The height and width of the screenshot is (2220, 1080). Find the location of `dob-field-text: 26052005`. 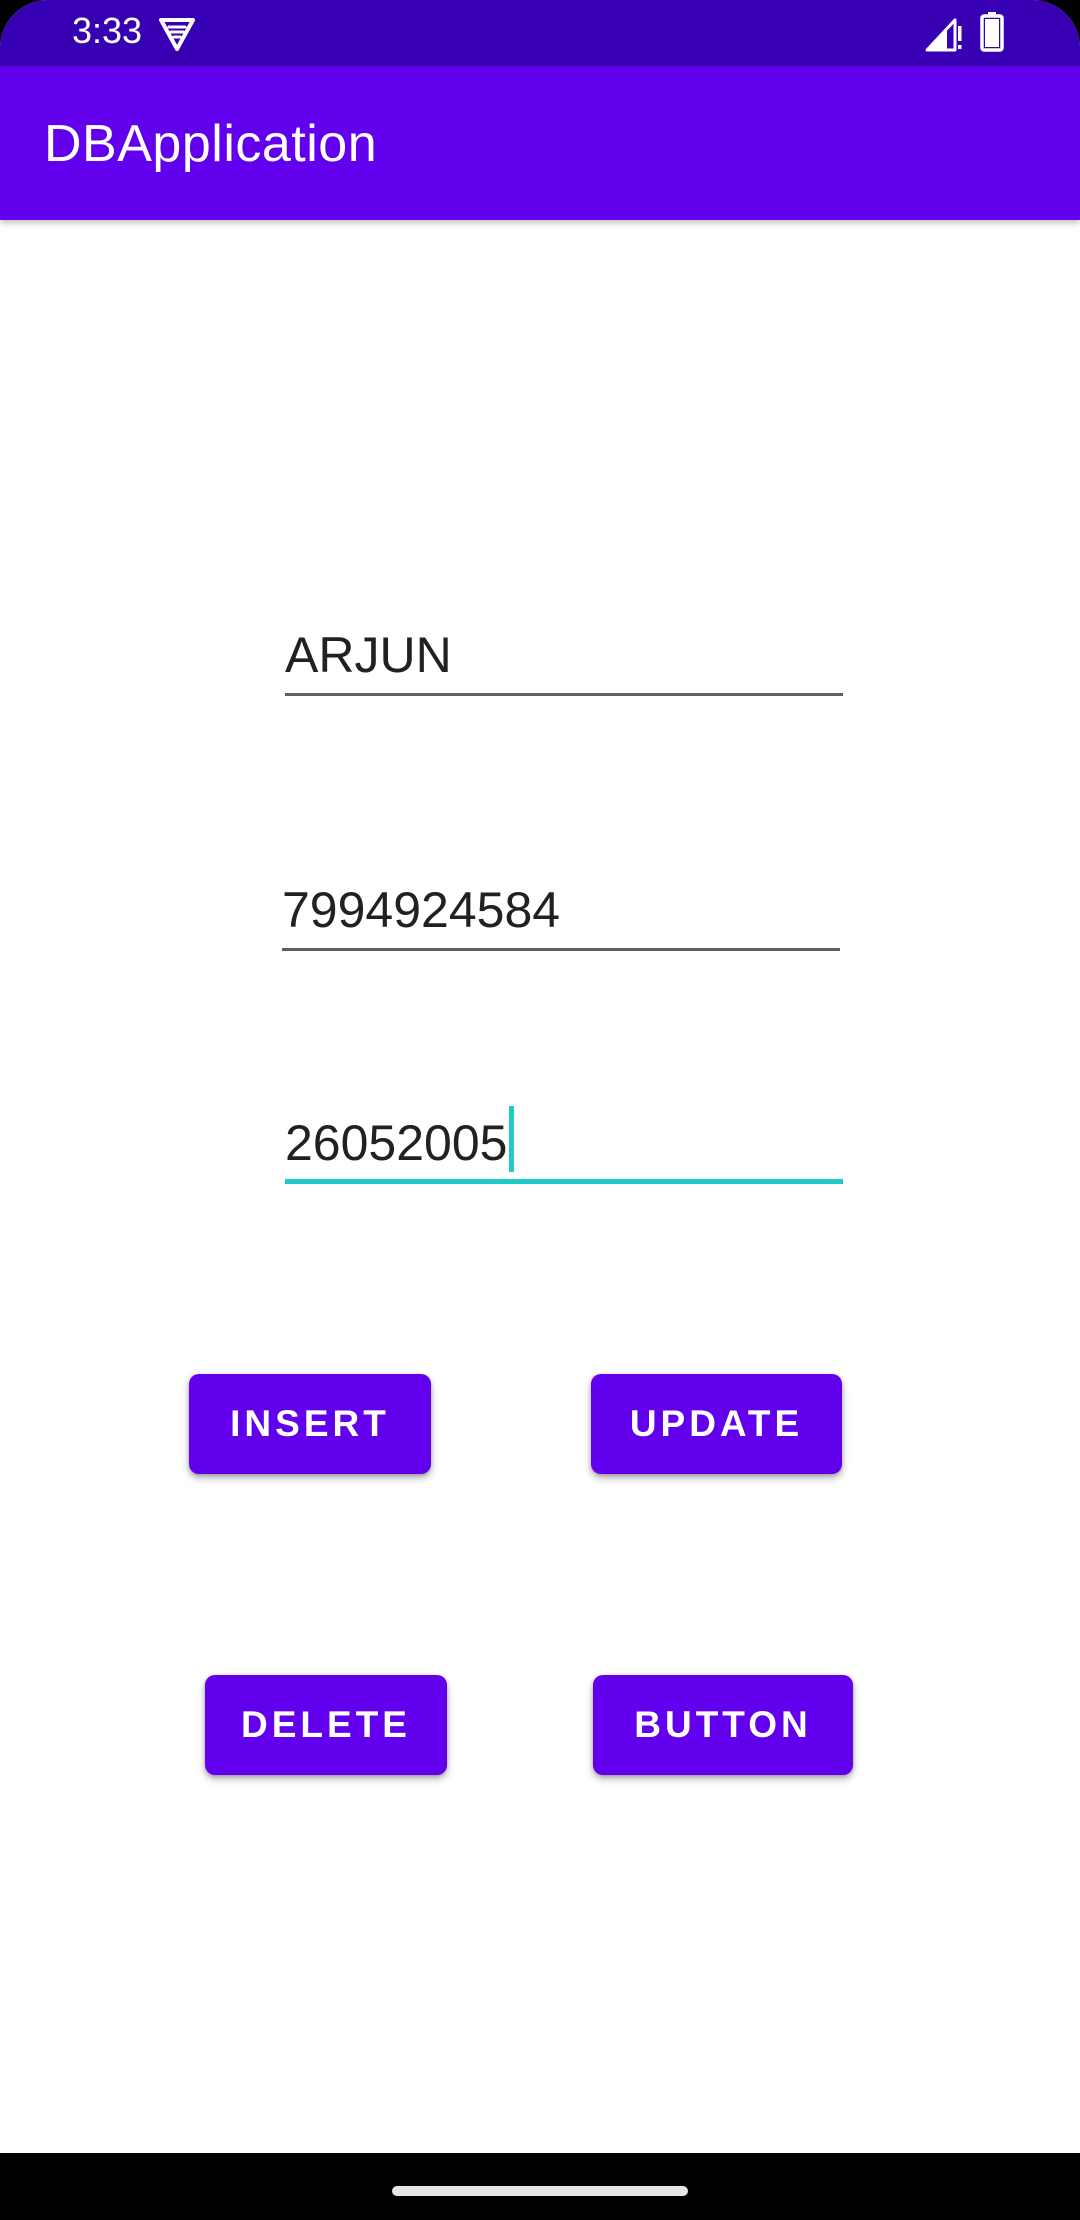

dob-field-text: 26052005 is located at coordinates (400, 1139).